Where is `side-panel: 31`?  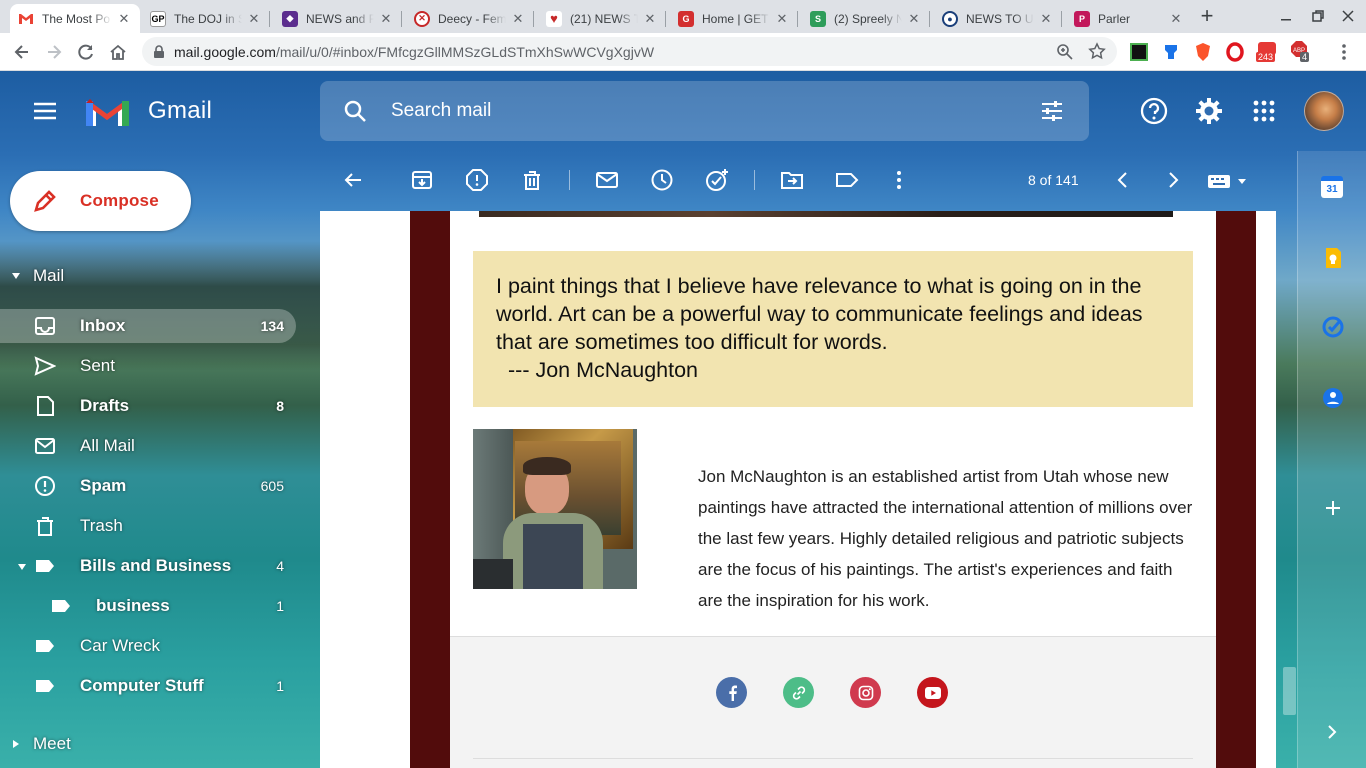
side-panel: 31 is located at coordinates (1331, 459).